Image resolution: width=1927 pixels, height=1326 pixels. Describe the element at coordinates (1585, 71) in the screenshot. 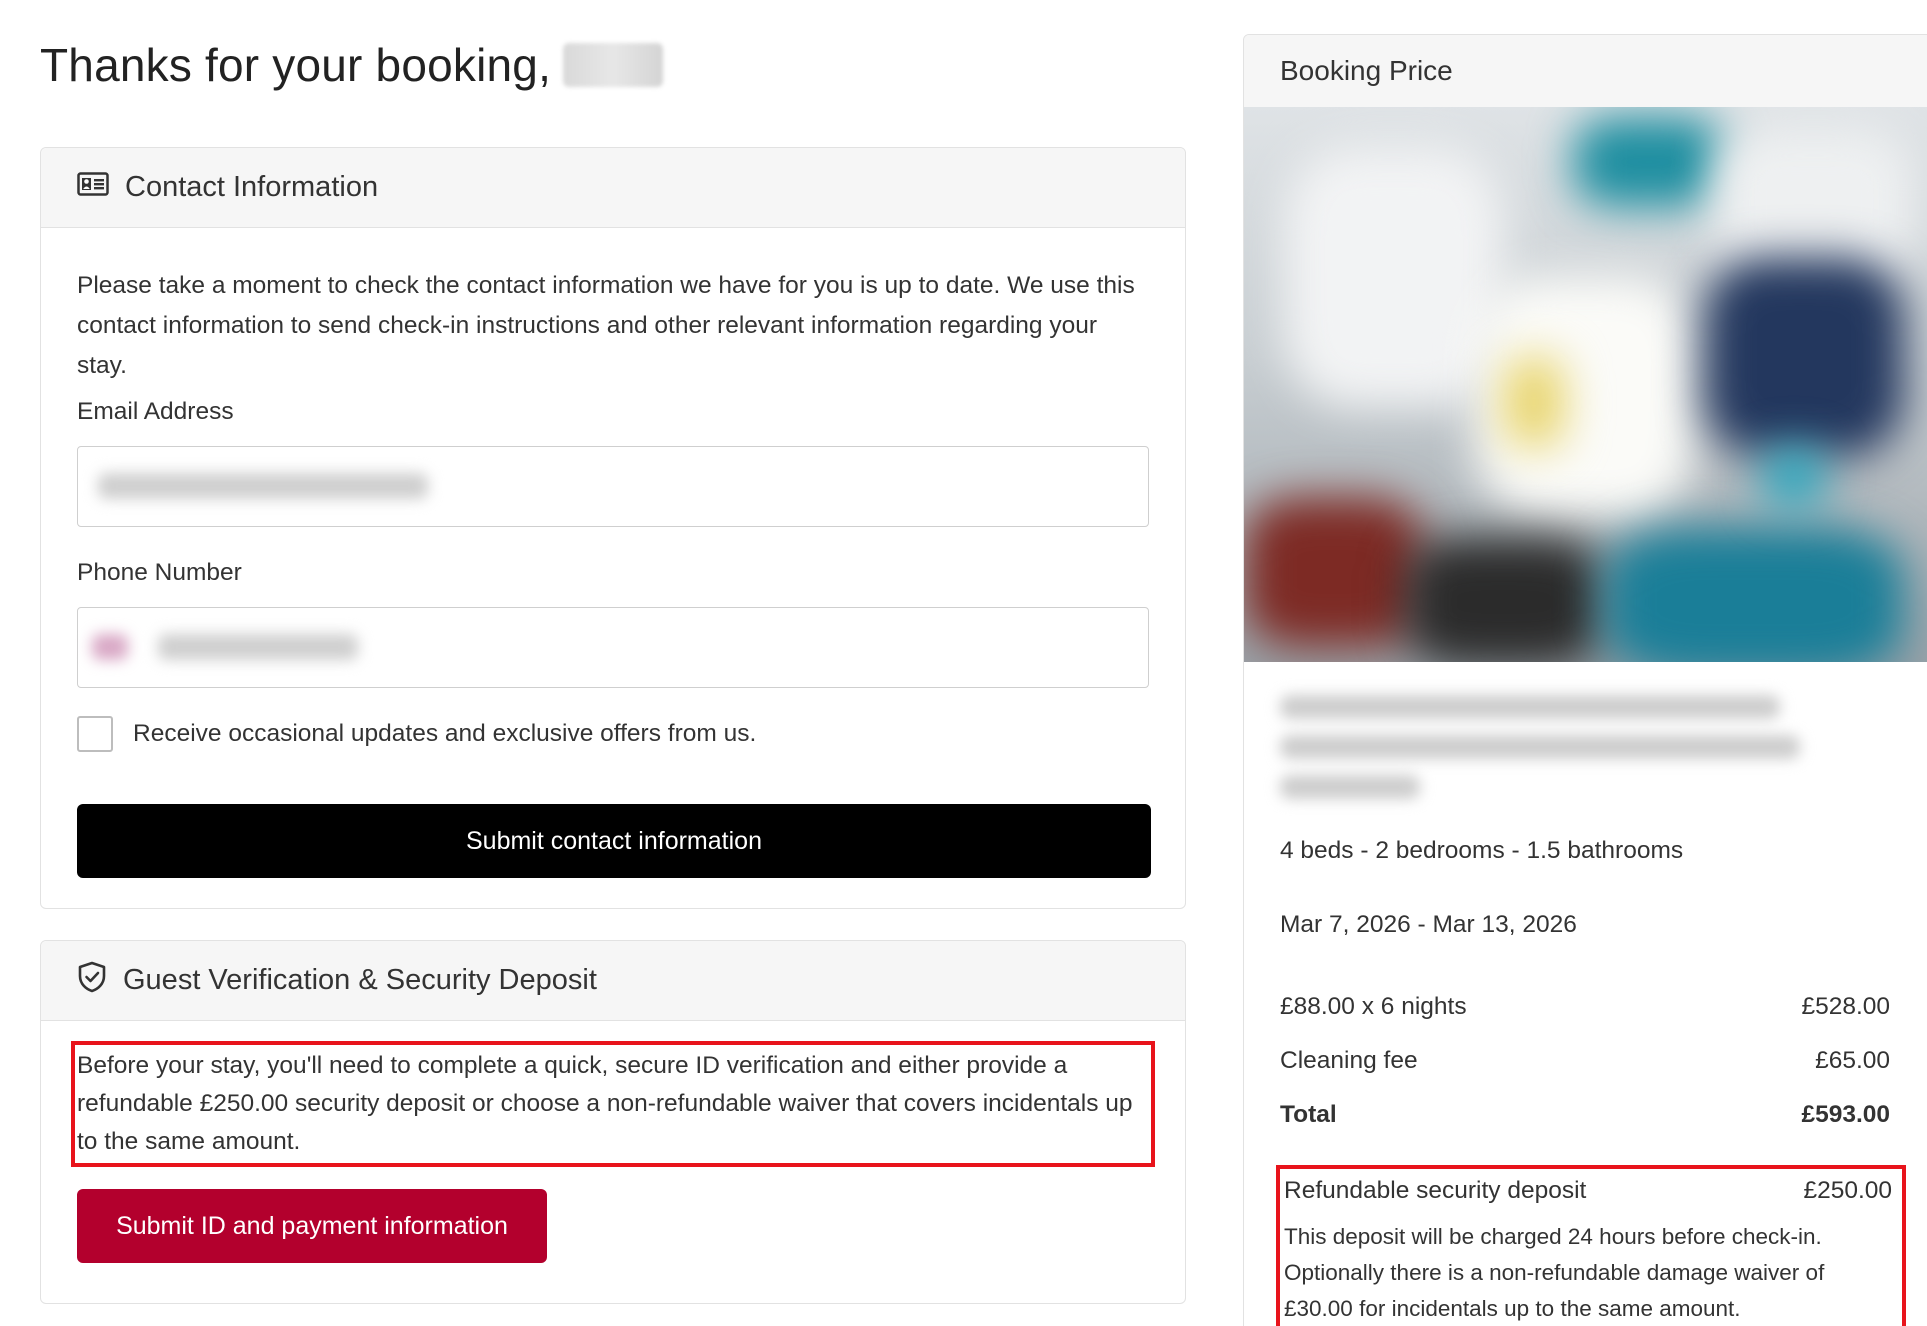

I see `booking-price-title: Booking Price` at that location.